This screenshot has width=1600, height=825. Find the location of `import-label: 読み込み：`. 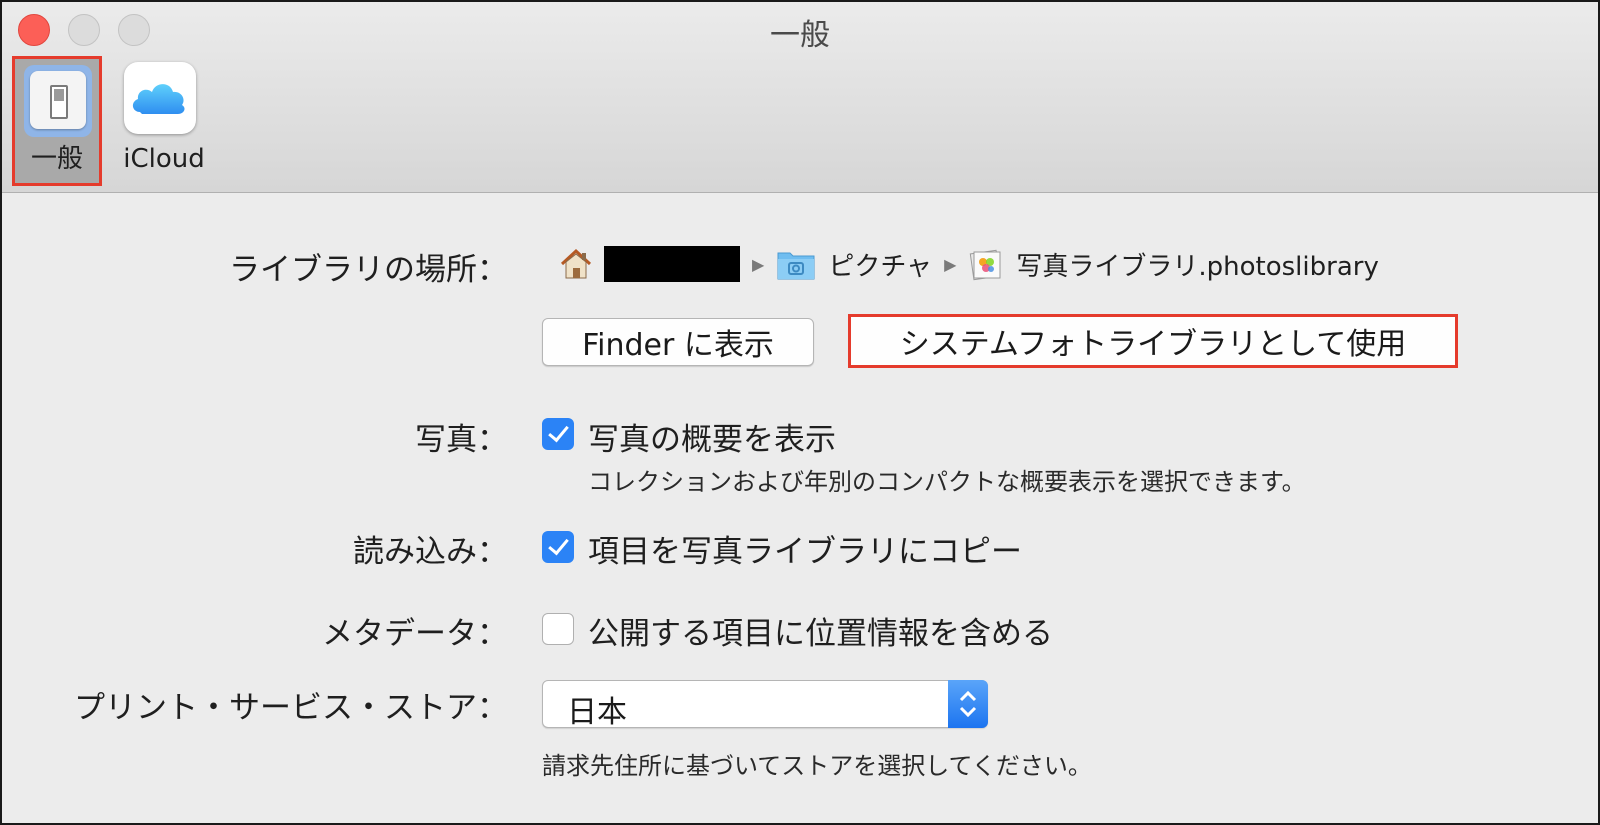

import-label: 読み込み： is located at coordinates (430, 552).